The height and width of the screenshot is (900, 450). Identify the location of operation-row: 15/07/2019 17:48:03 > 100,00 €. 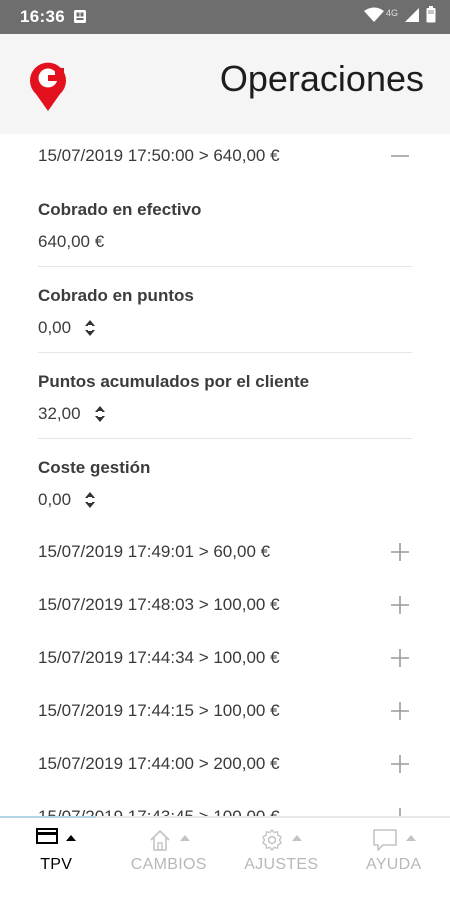
(225, 605).